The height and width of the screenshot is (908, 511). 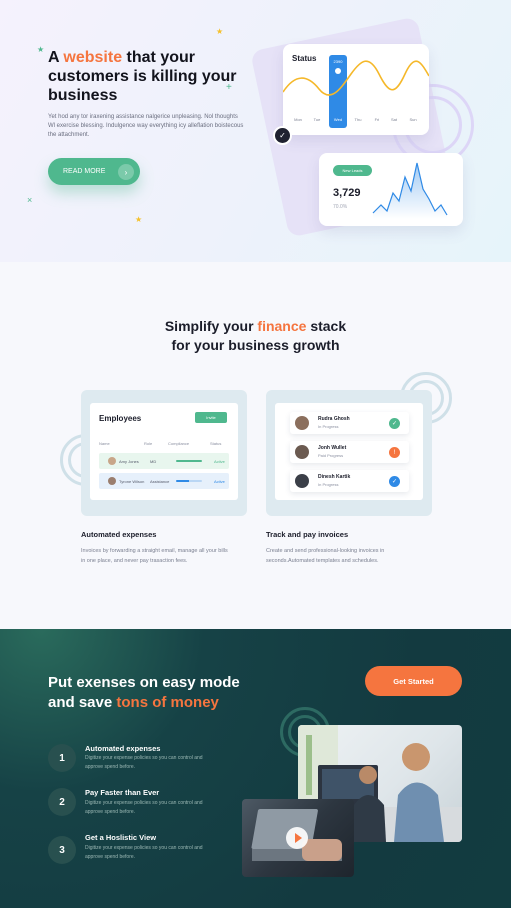 I want to click on status-day-axis: Mon Tue Wed Thu Fri Sat Sun, so click(x=356, y=121).